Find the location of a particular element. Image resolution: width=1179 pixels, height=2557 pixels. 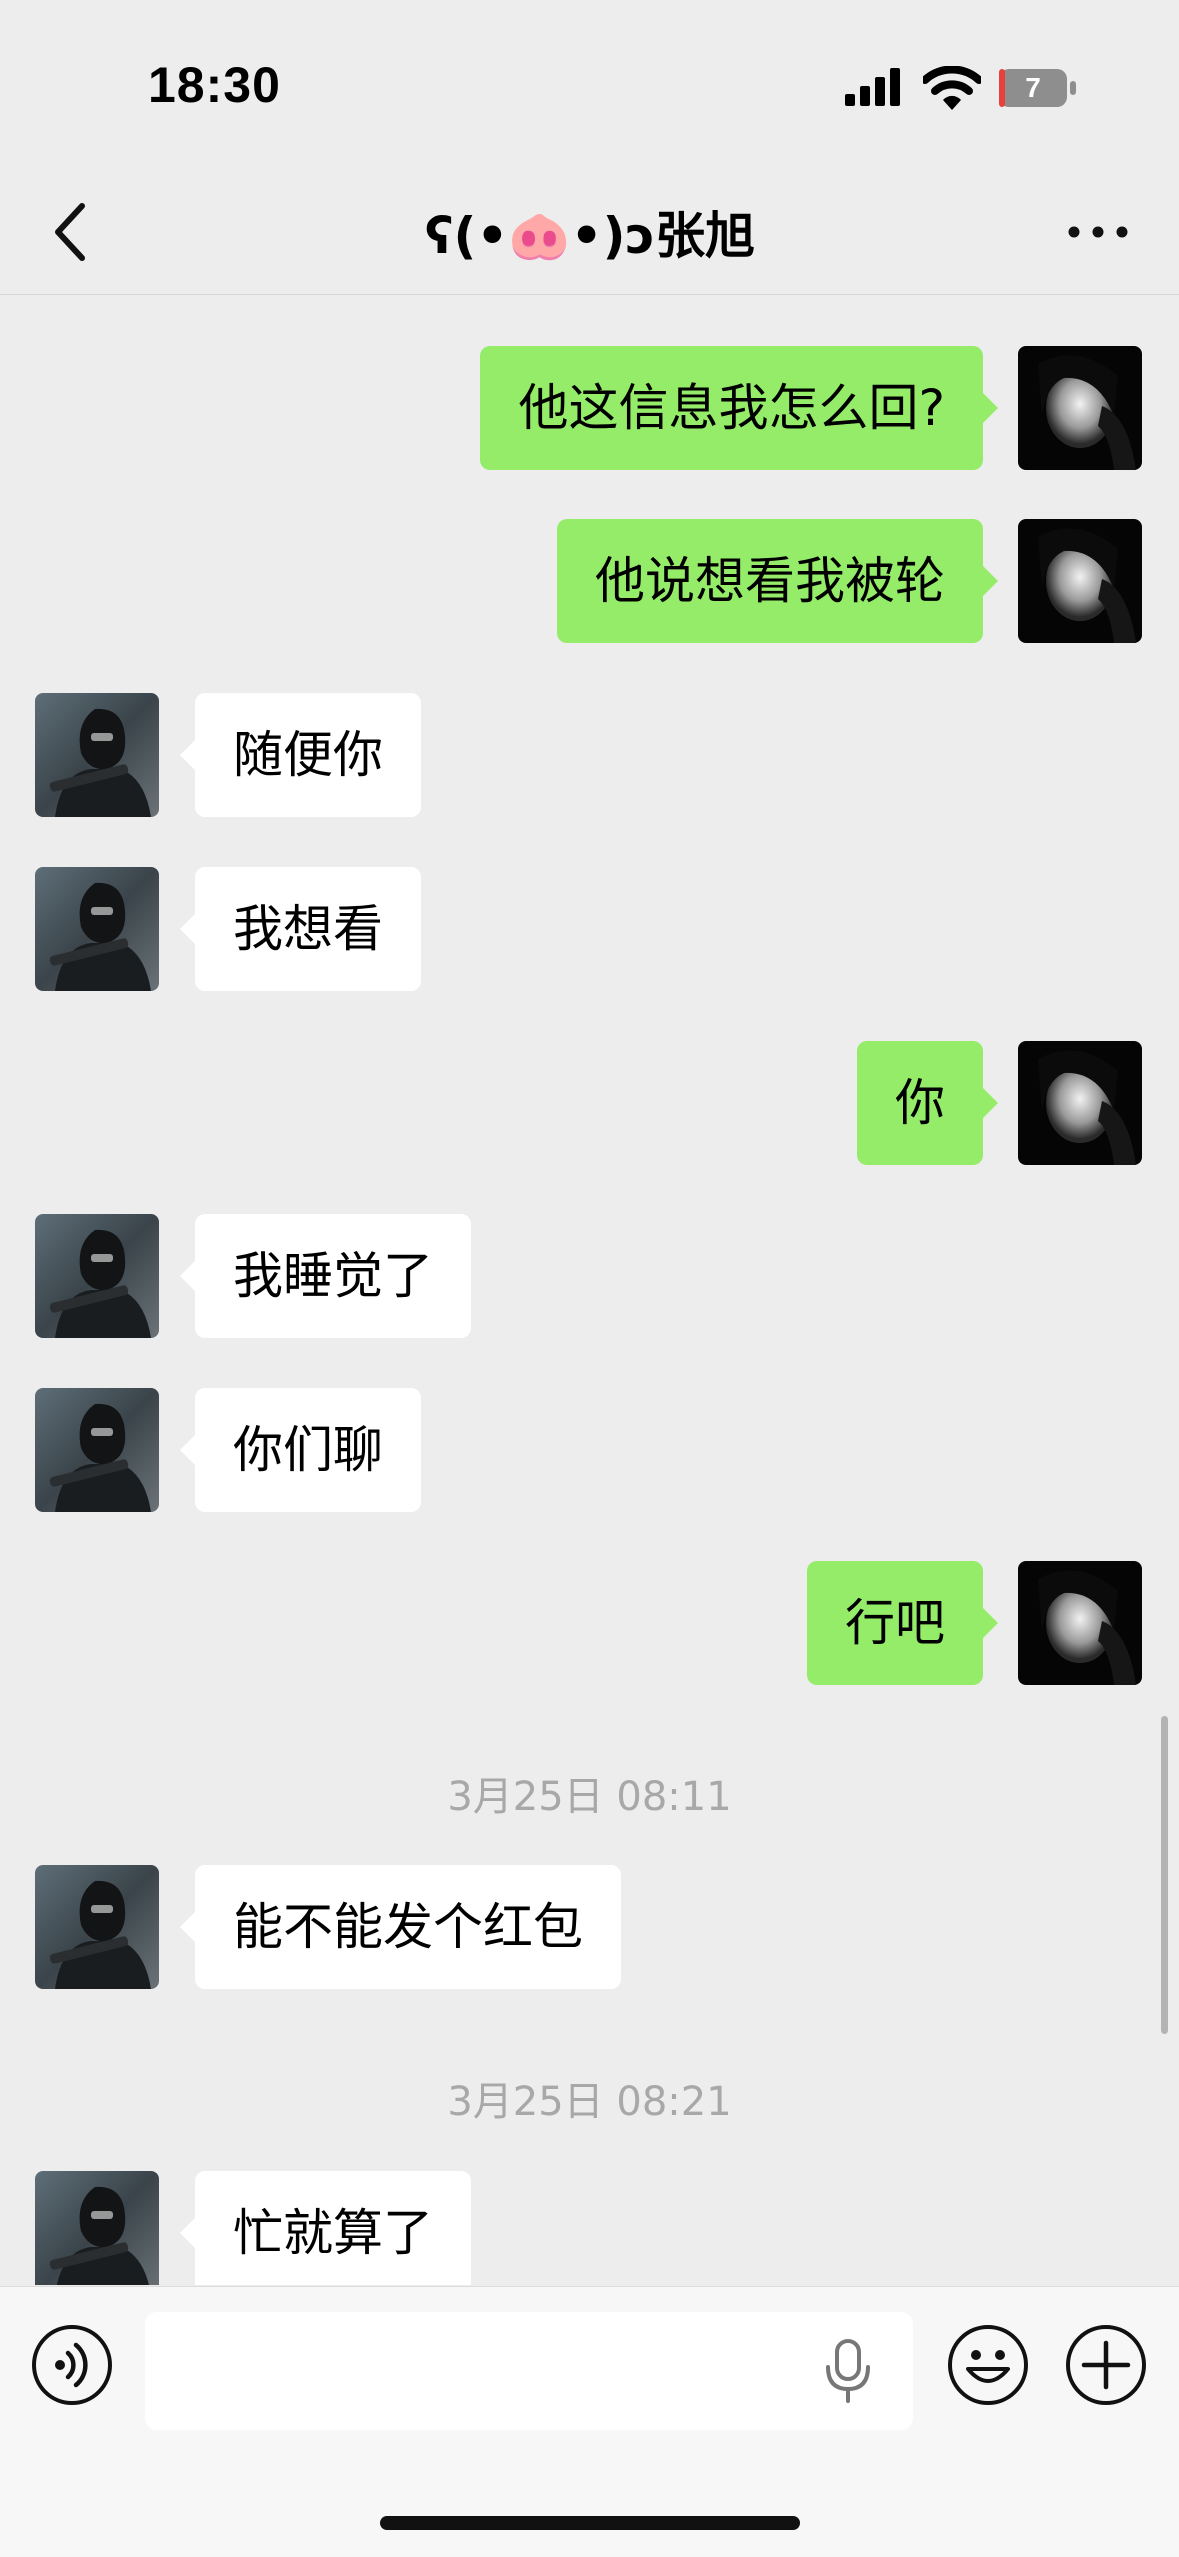

incoming-message: 我想看 is located at coordinates (589, 929).